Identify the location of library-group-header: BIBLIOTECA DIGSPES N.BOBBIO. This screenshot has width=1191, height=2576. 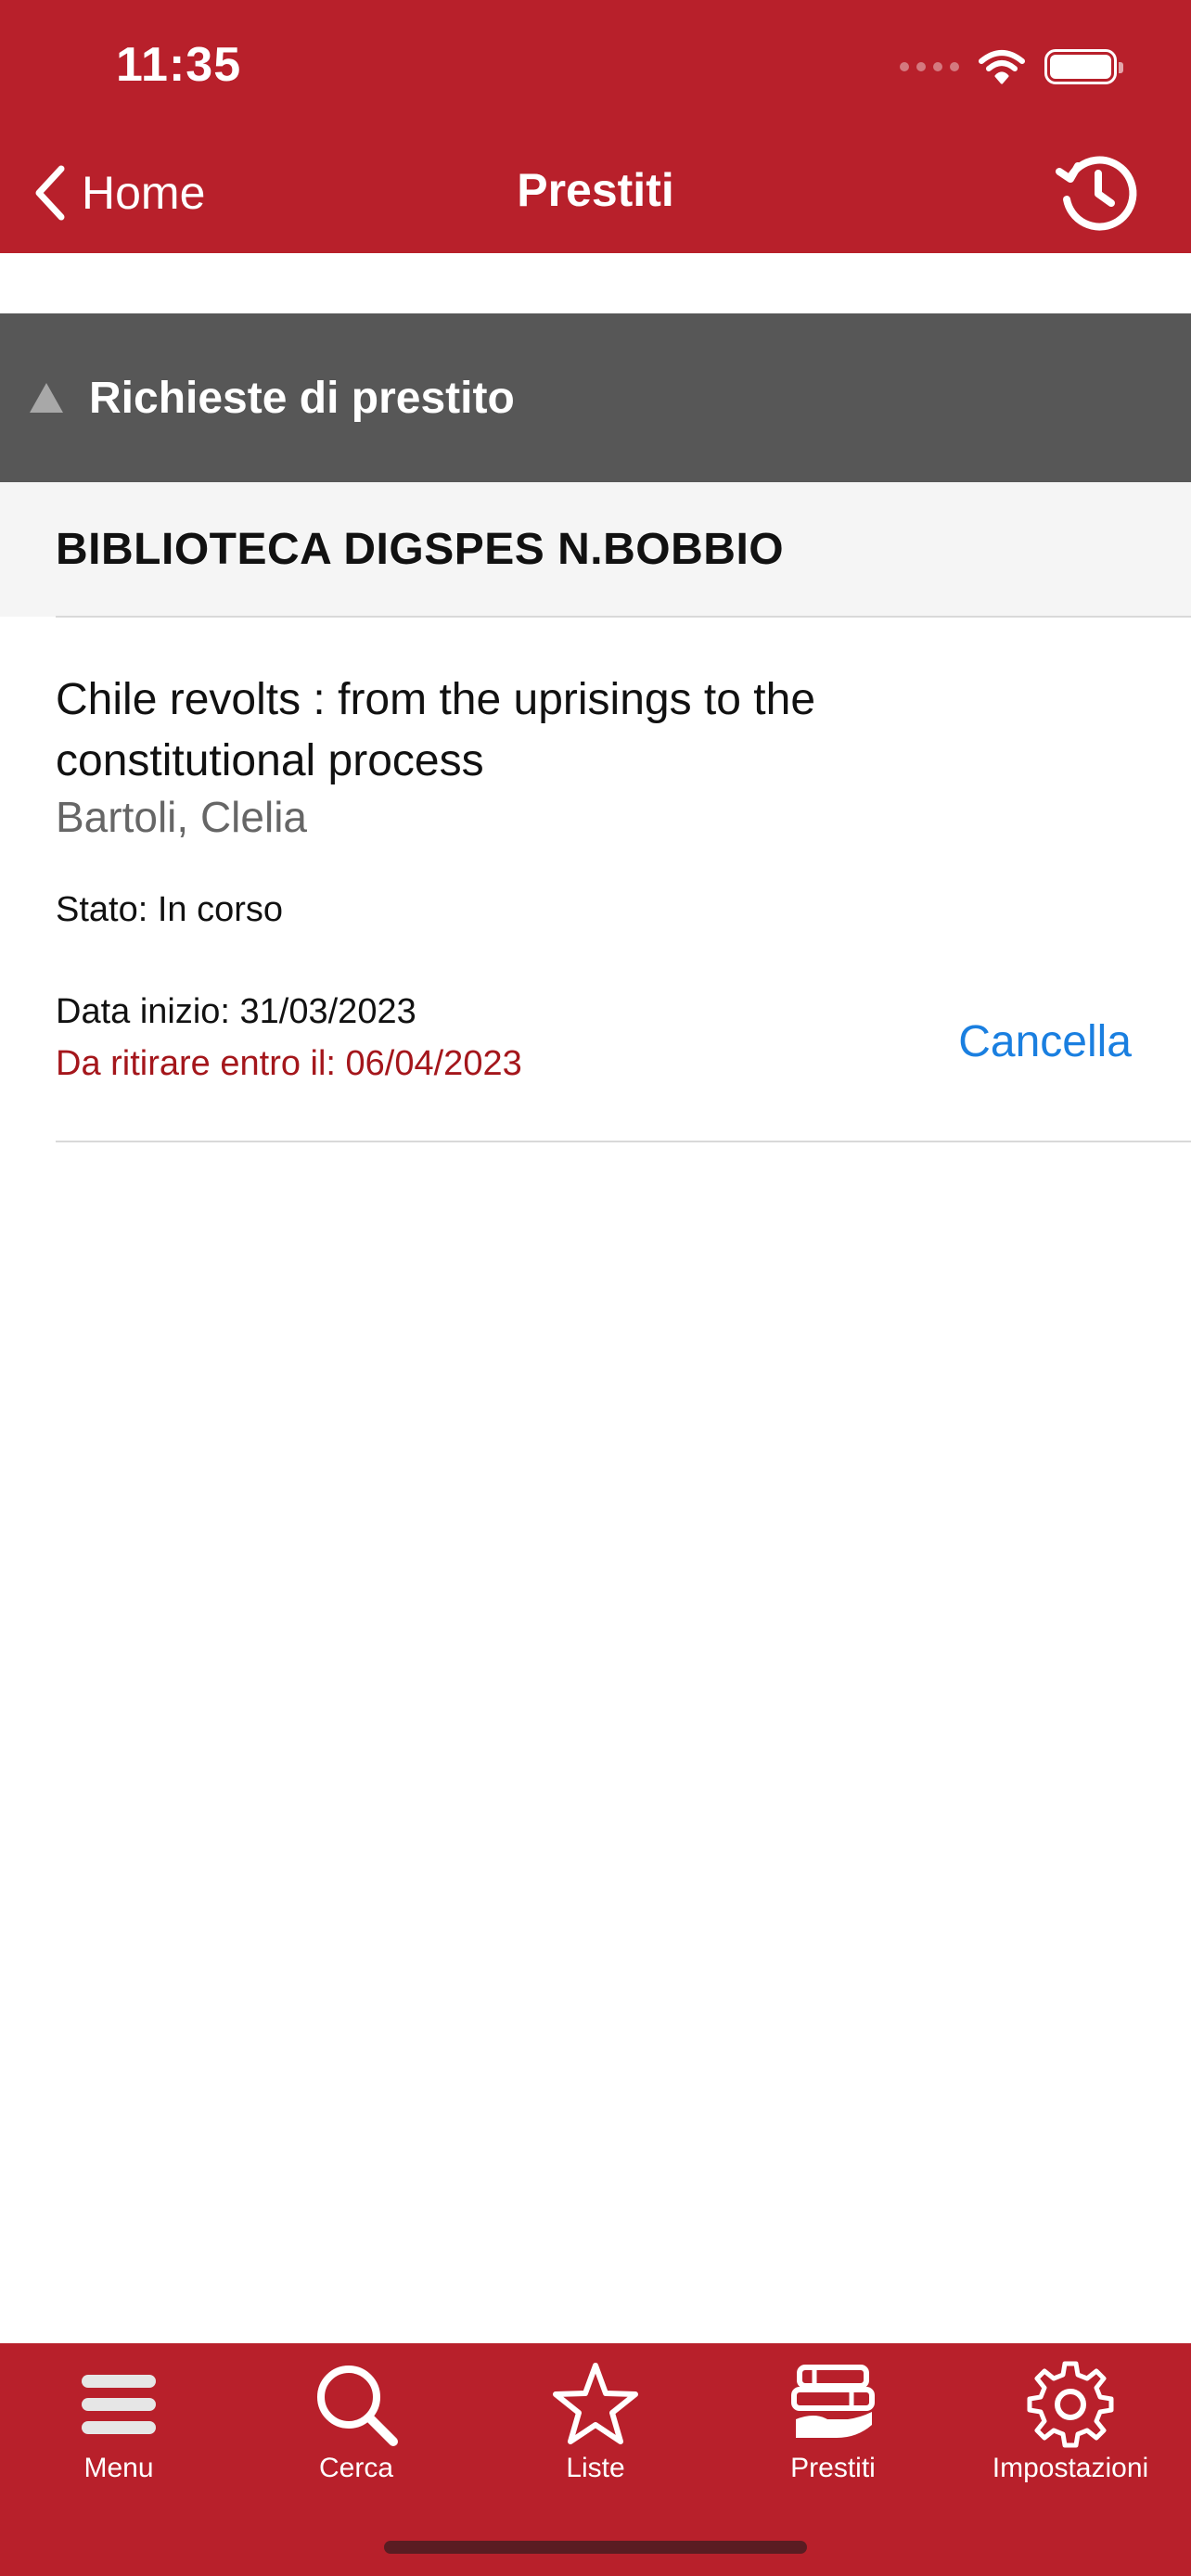
(595, 549).